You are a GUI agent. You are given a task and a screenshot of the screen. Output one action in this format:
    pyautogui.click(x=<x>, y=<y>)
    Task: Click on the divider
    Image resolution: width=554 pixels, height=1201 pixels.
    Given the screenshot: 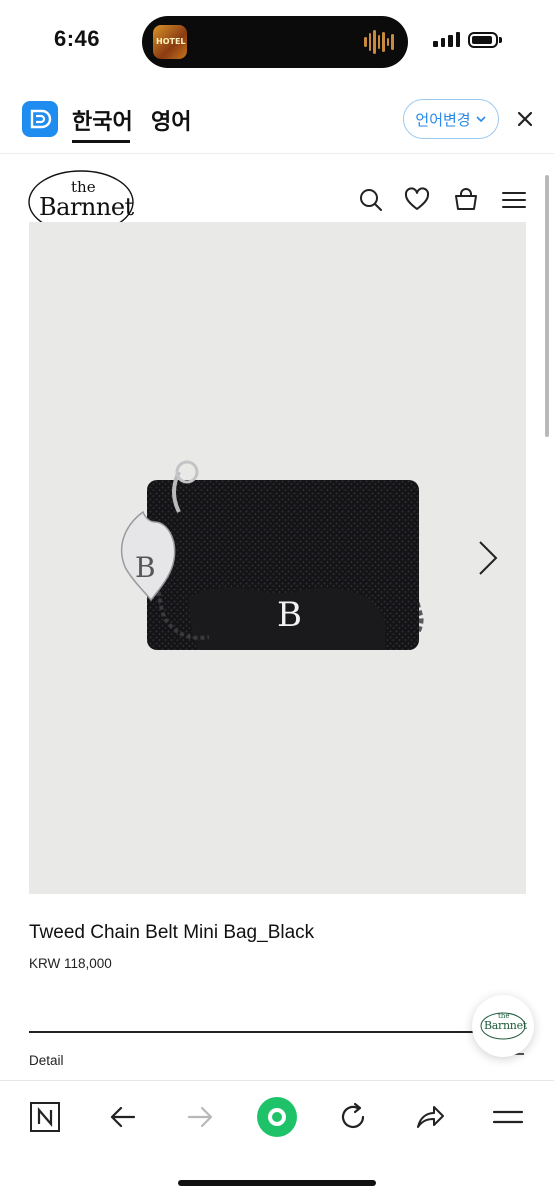 What is the action you would take?
    pyautogui.click(x=277, y=153)
    